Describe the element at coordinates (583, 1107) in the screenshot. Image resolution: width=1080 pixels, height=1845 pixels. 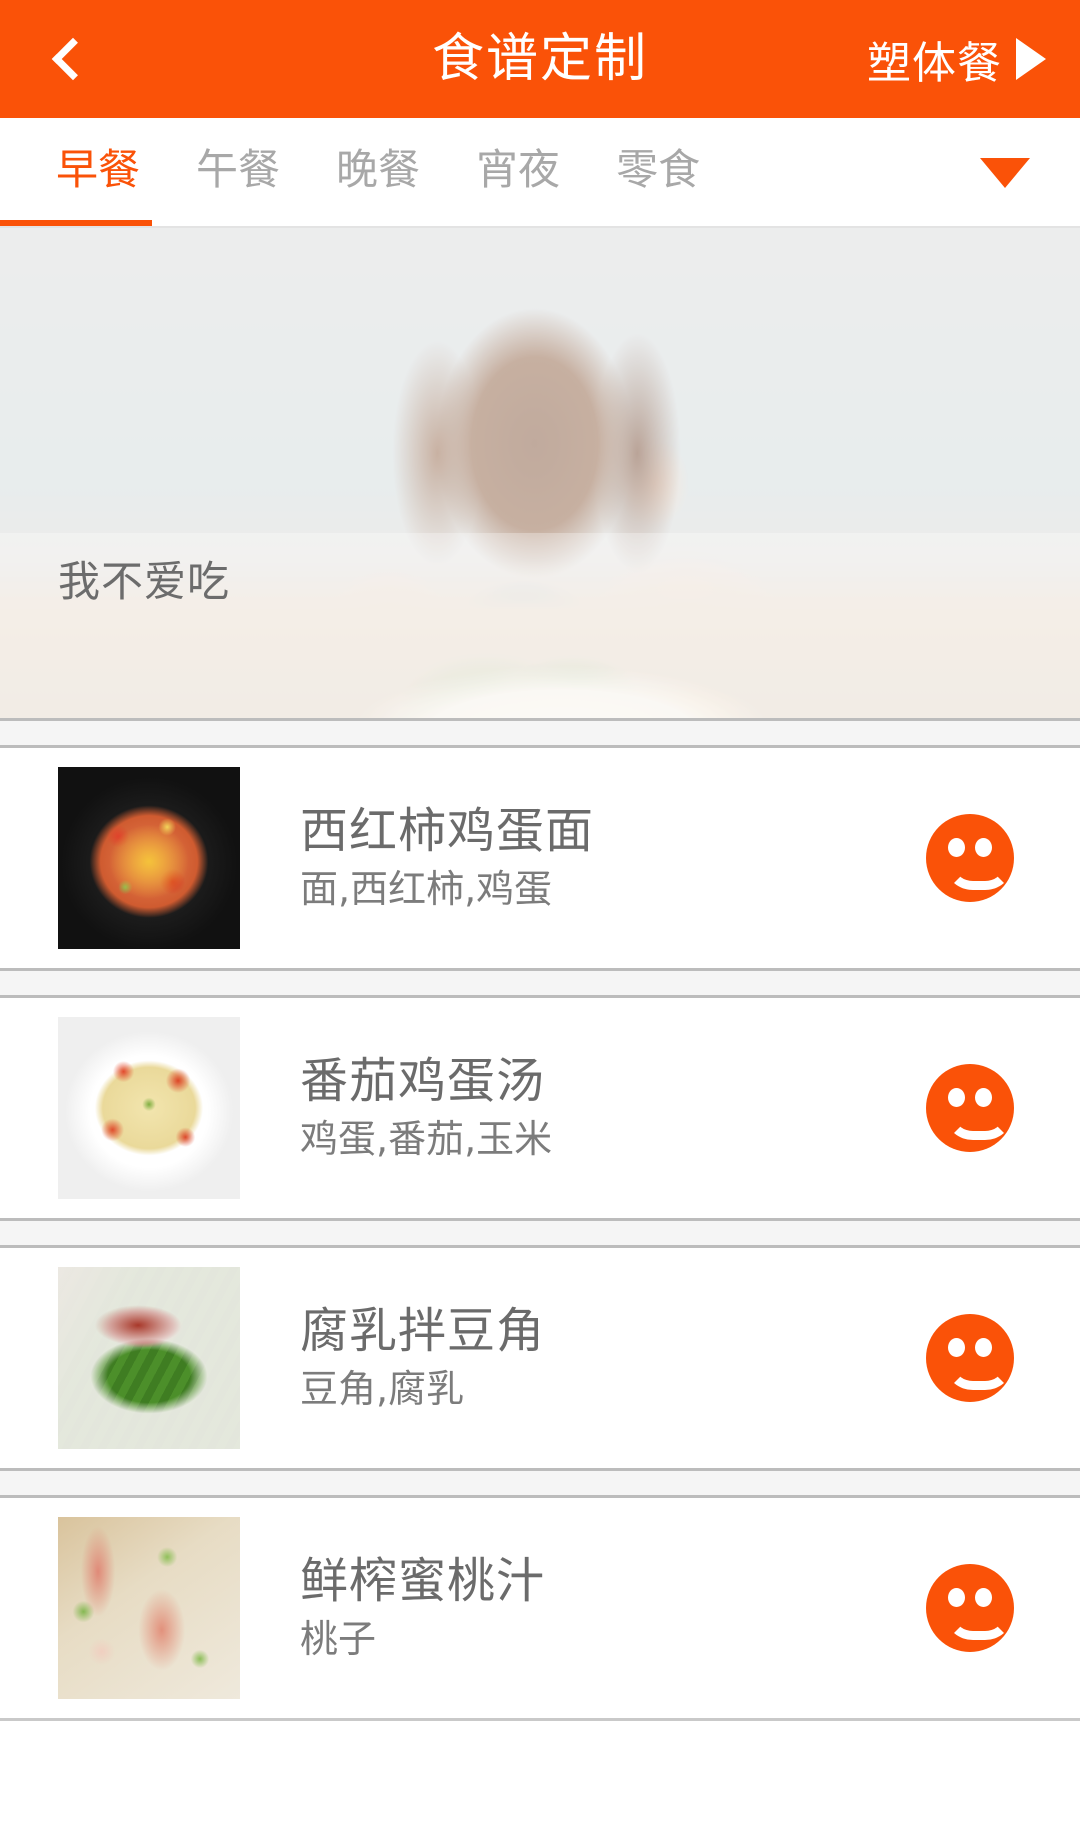
I see `food-info: 番茄鸡蛋汤 鸡蛋,番茄,玉米` at that location.